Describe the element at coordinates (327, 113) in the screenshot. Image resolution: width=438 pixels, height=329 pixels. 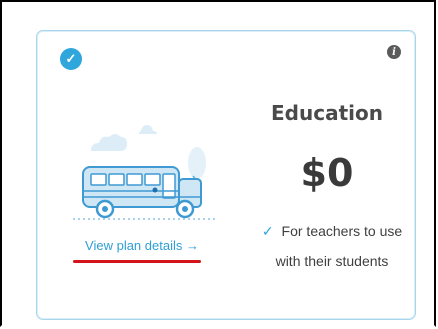
I see `plan-title: Education` at that location.